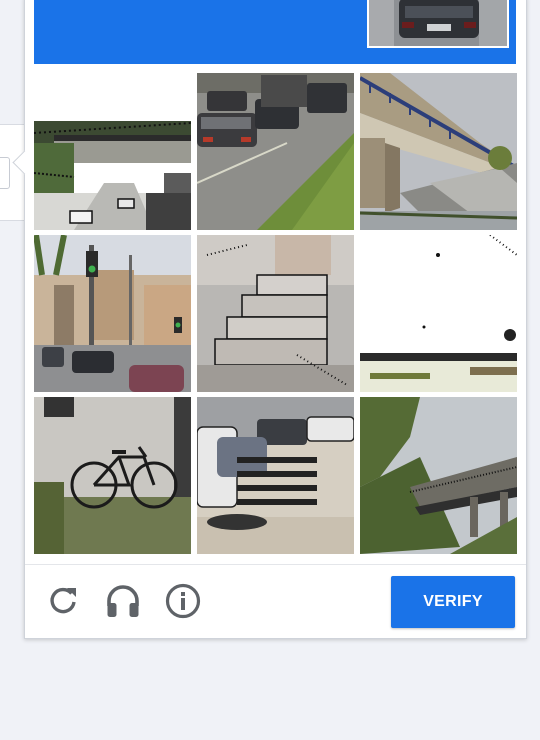 The height and width of the screenshot is (740, 540). I want to click on reload-icon, so click(63, 601).